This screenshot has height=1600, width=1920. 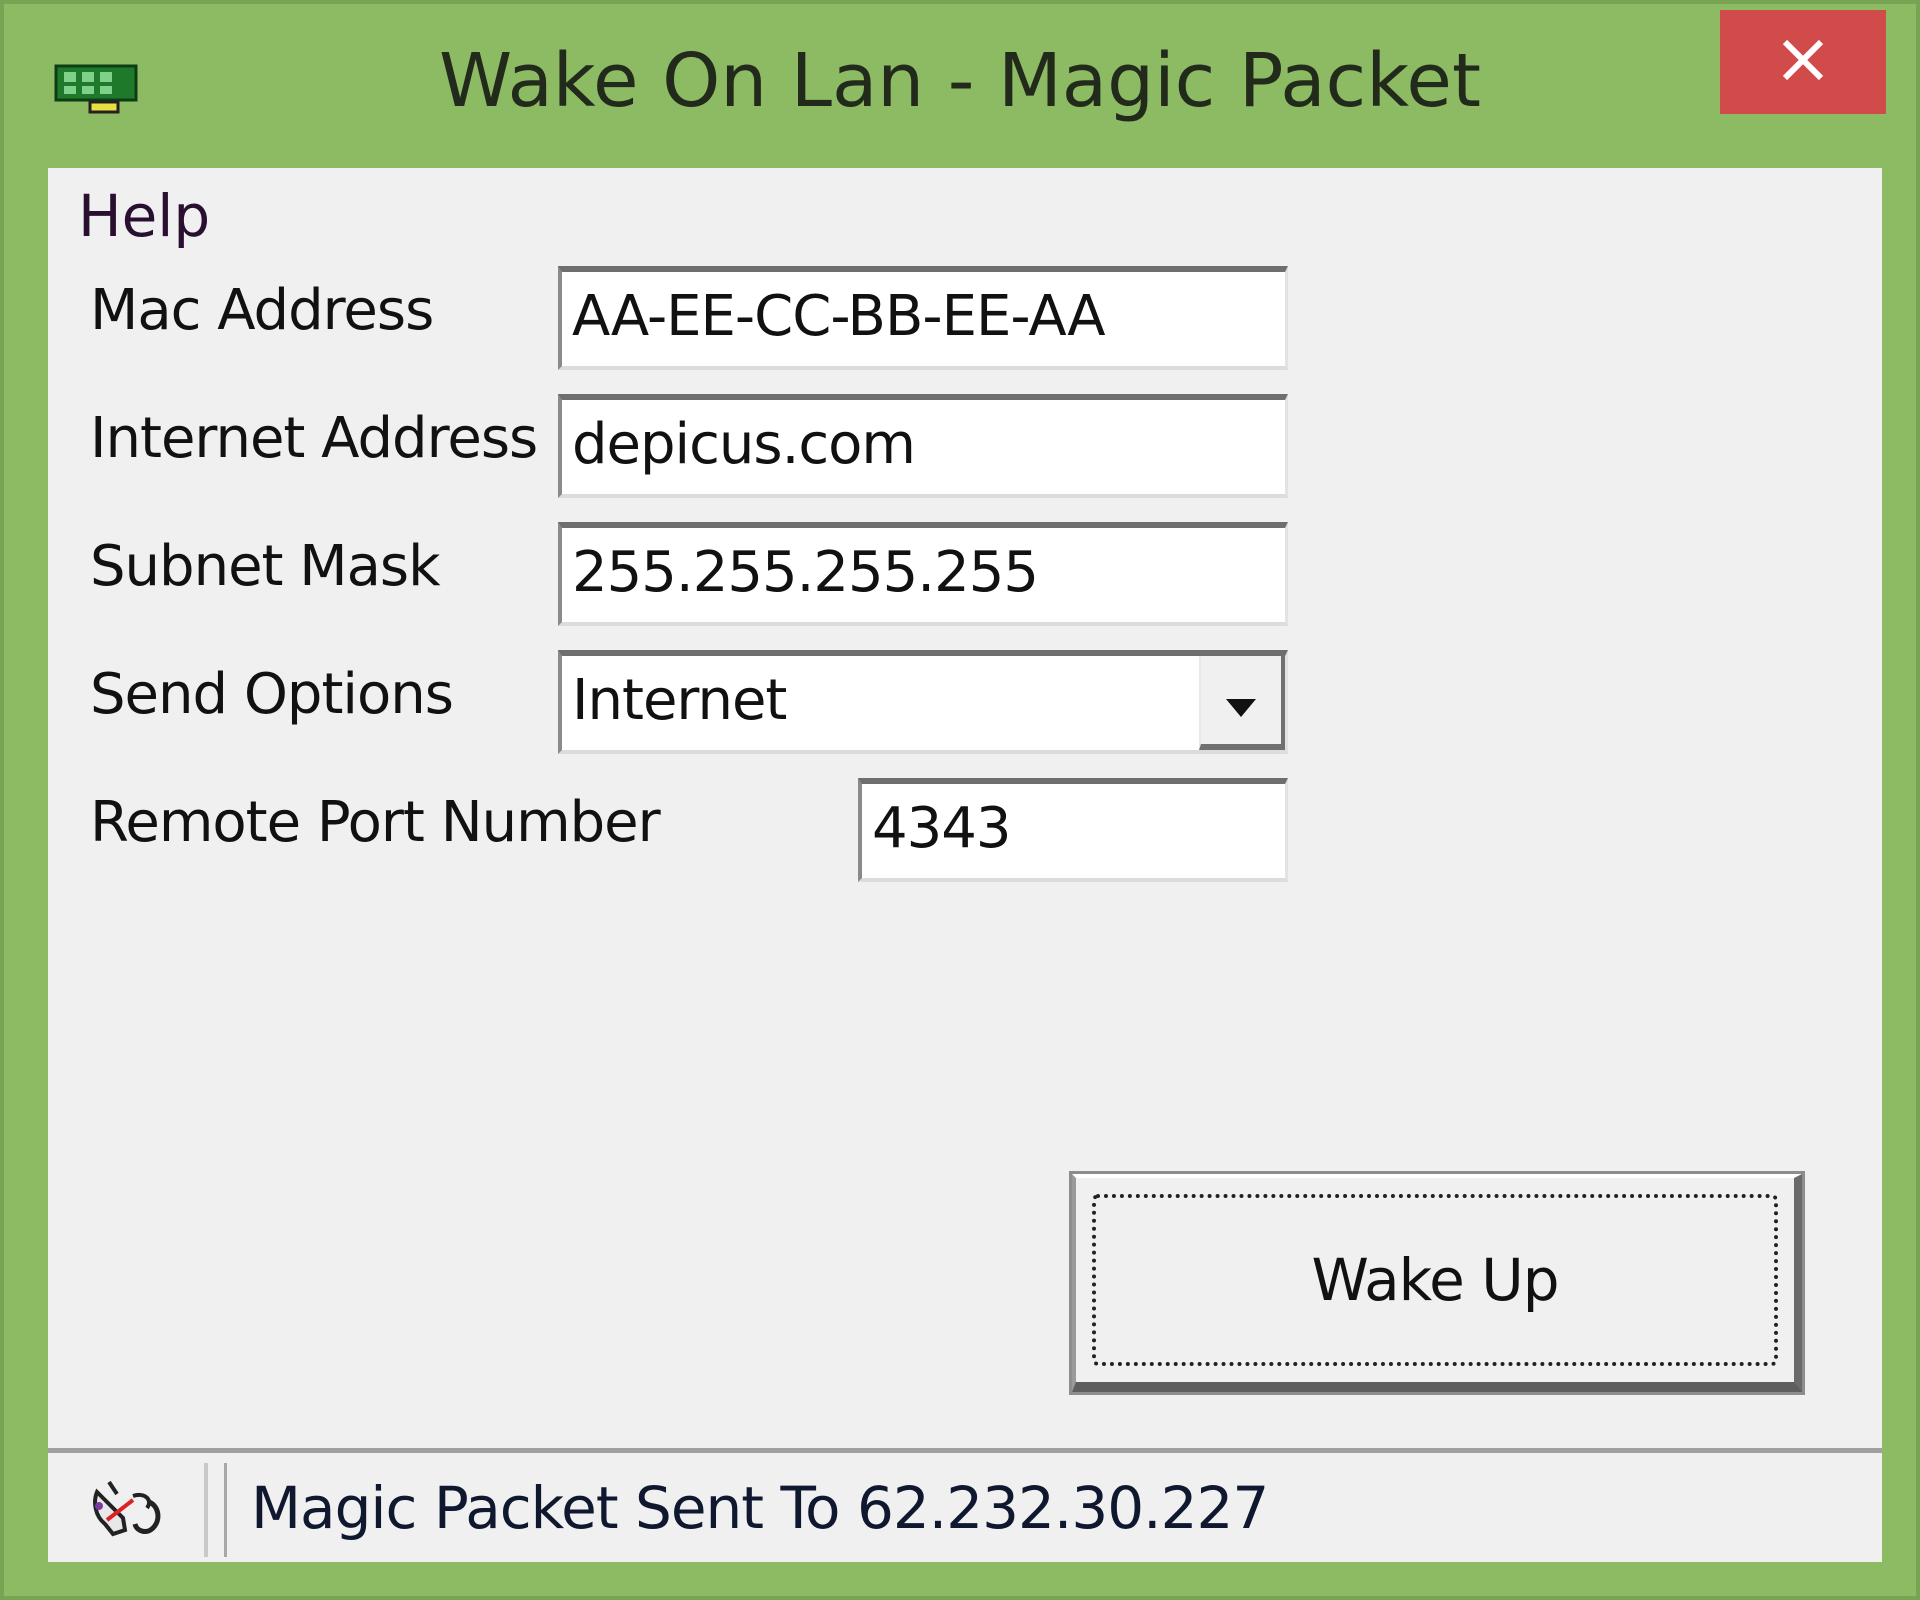 I want to click on status-icon-pane, so click(x=128, y=1510).